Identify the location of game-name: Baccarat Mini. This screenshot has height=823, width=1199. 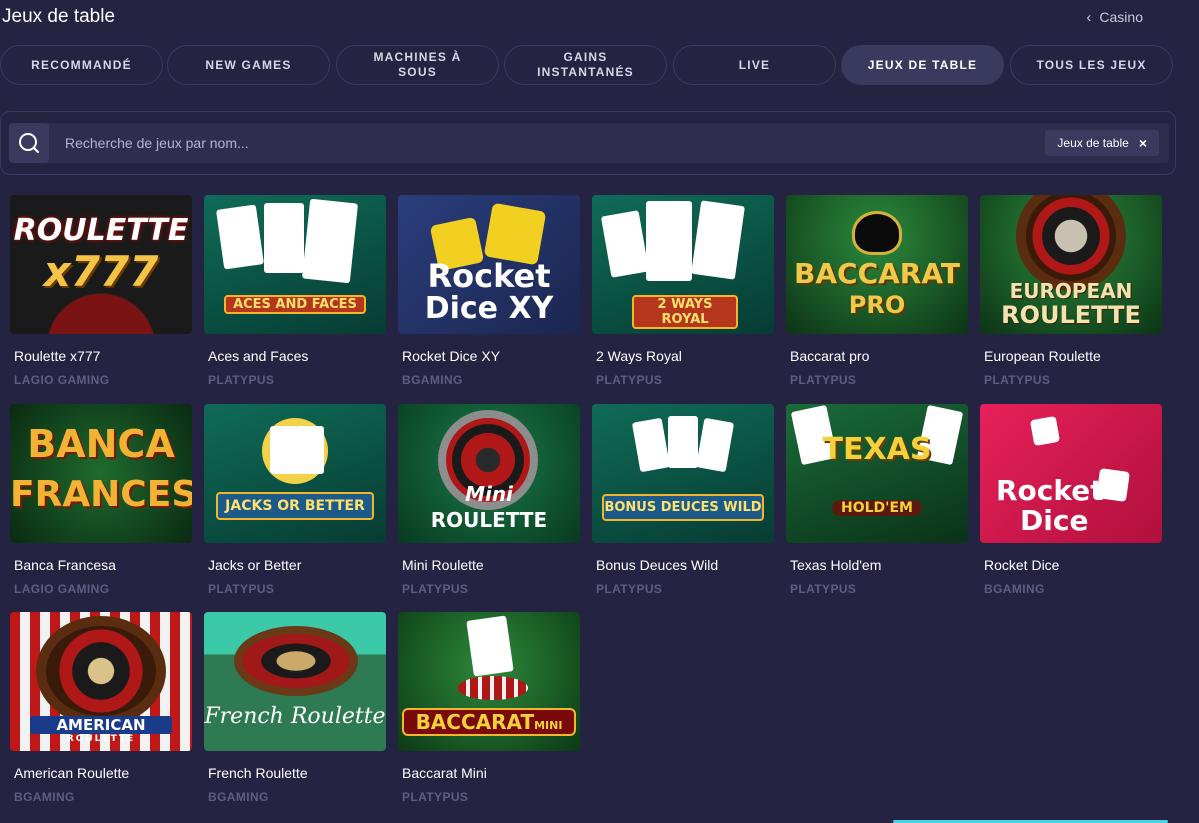
(444, 773).